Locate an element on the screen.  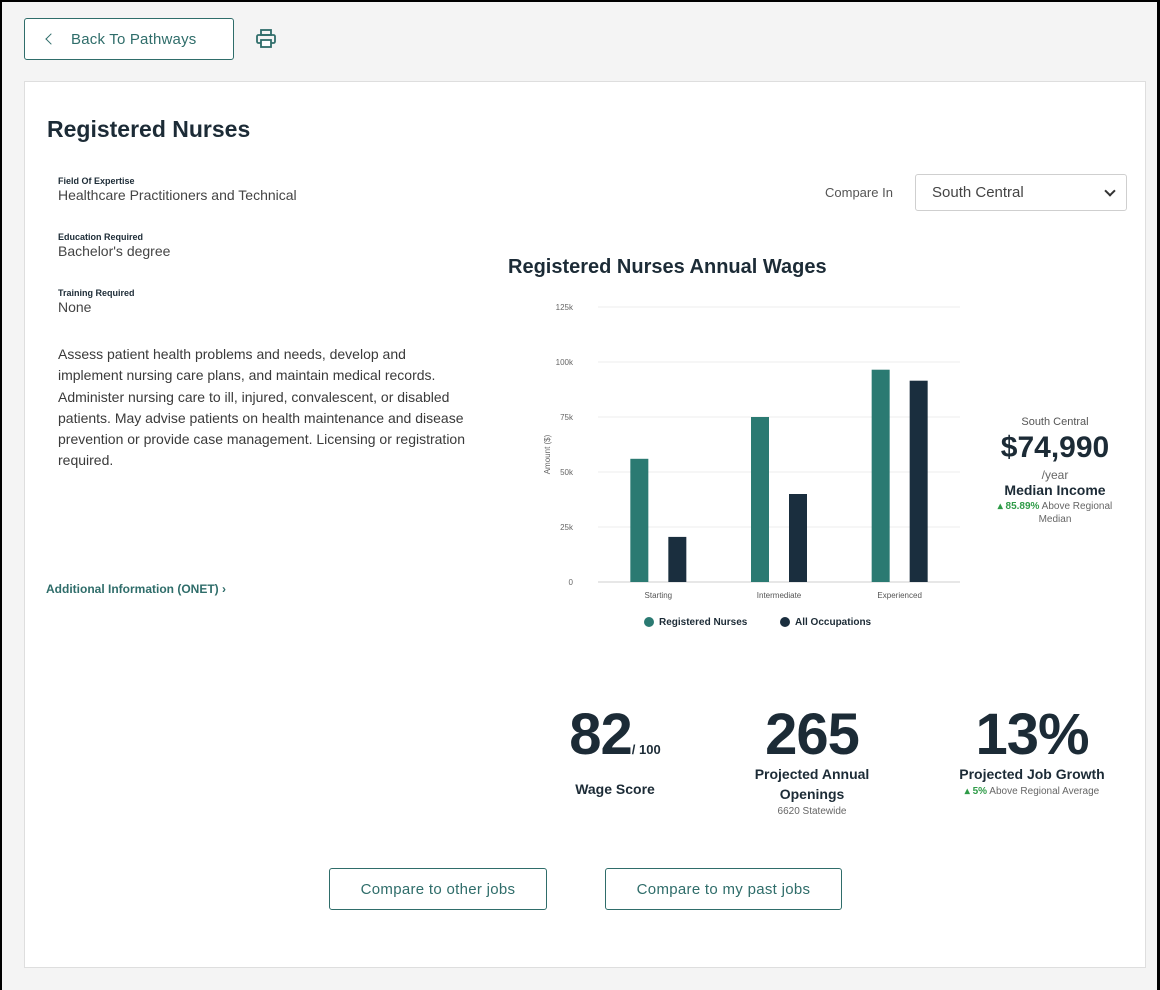
x-tick-label: Starting is located at coordinates (659, 595).